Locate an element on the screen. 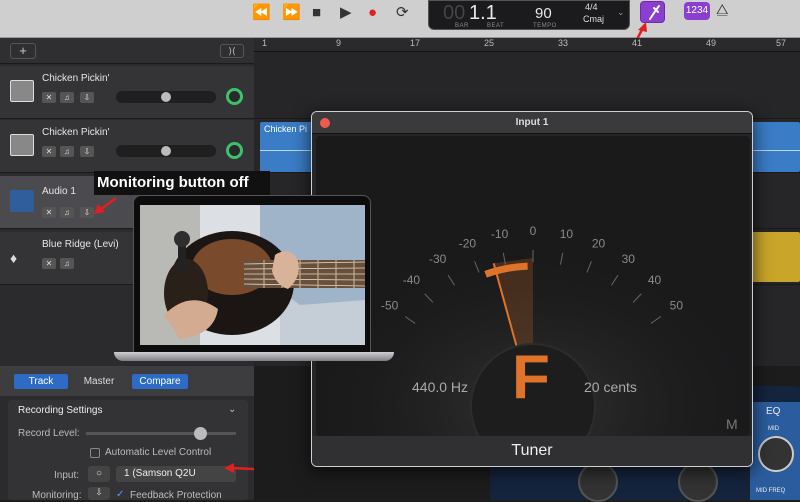 This screenshot has width=800, height=502. add-track-button: + is located at coordinates (23, 51).